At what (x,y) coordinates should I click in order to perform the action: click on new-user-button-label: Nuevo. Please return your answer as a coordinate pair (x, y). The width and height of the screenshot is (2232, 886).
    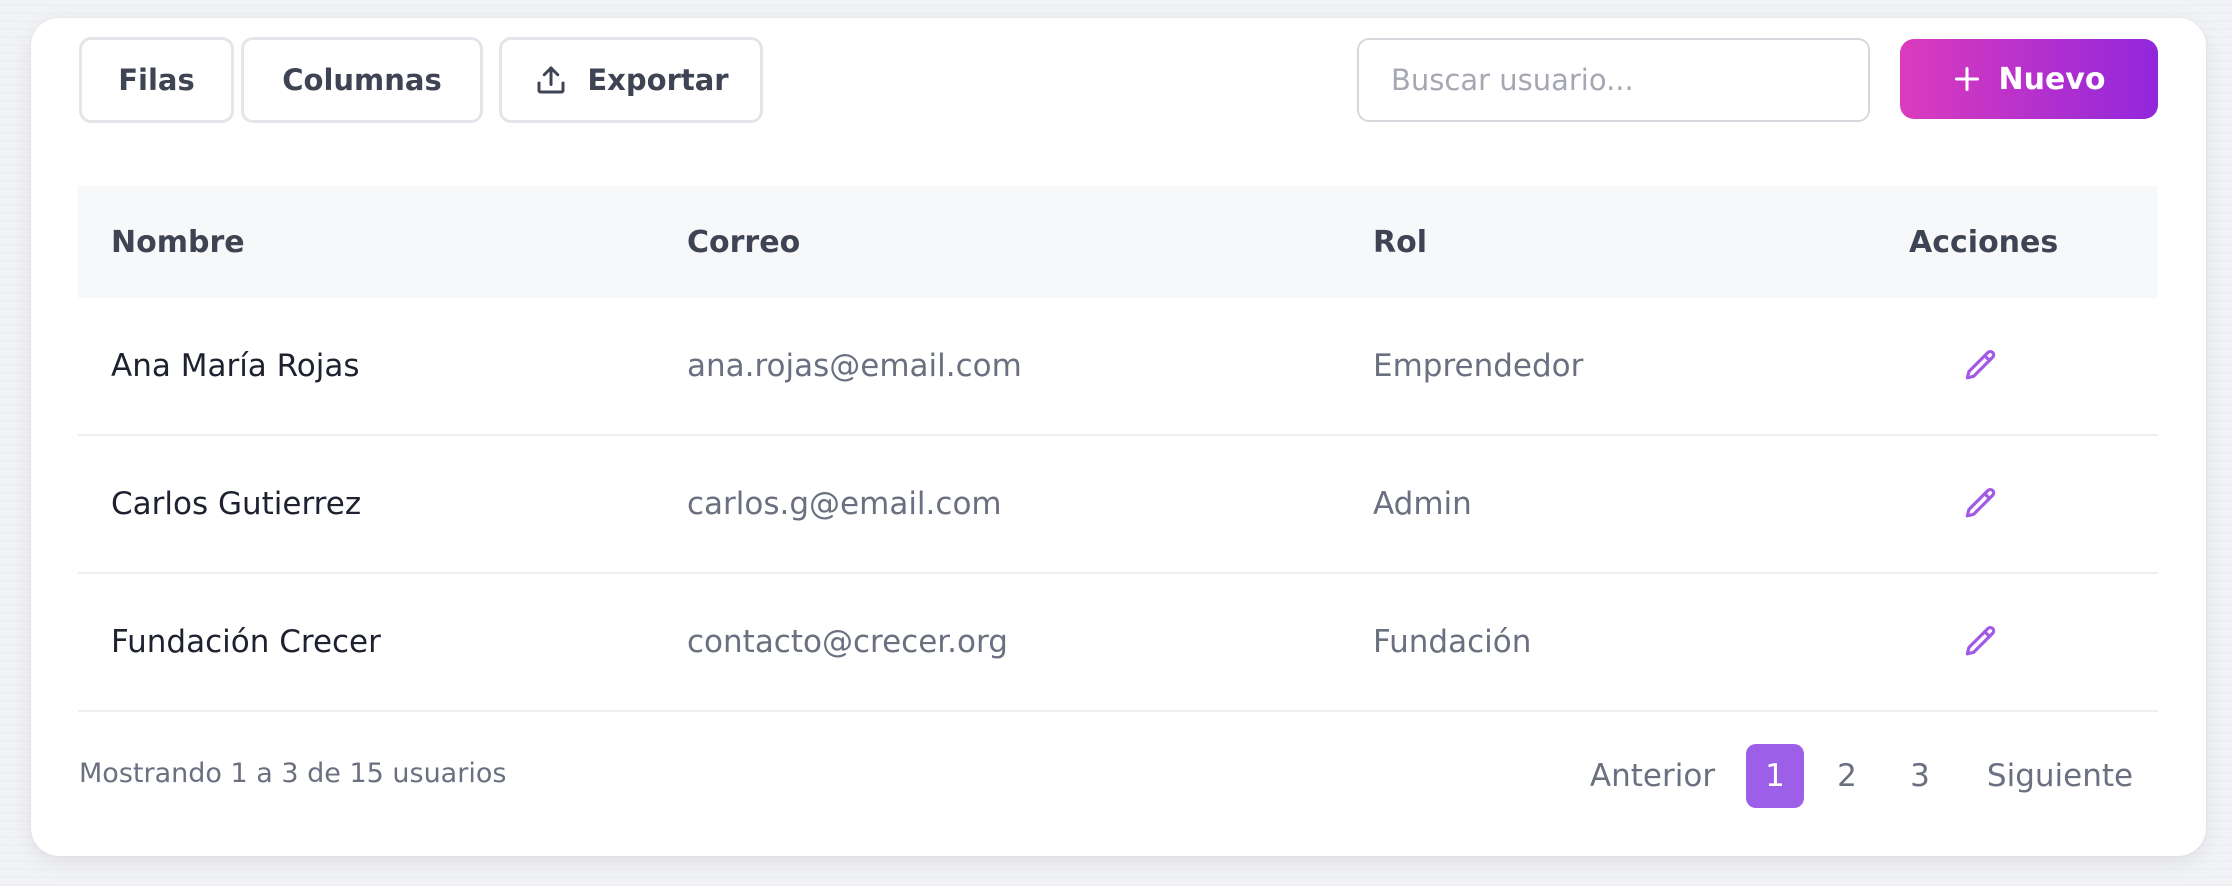
    Looking at the image, I should click on (2052, 79).